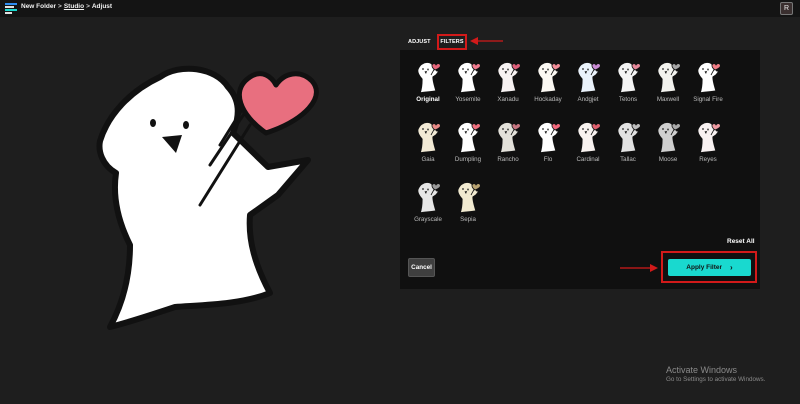  What do you see at coordinates (400, 8) in the screenshot?
I see `top-bar: New Folder > Studio > Adjust R` at bounding box center [400, 8].